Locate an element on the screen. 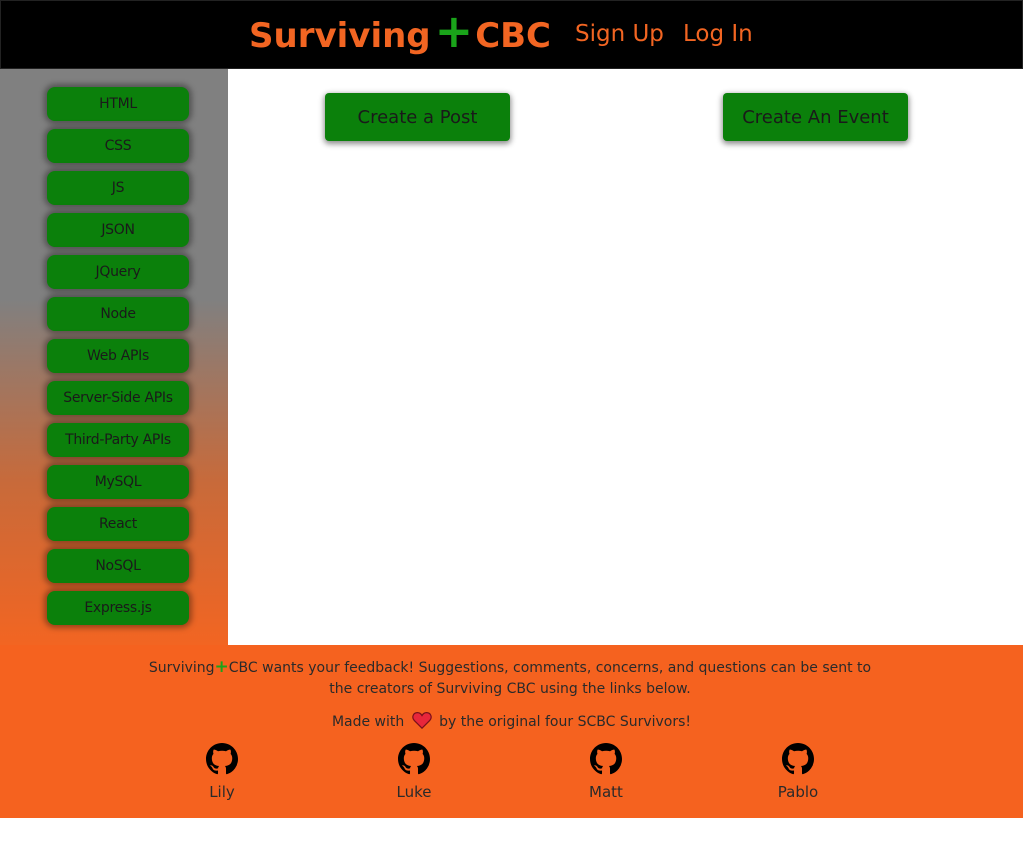 The height and width of the screenshot is (847, 1023). sidebar-item-node: Node is located at coordinates (118, 314).